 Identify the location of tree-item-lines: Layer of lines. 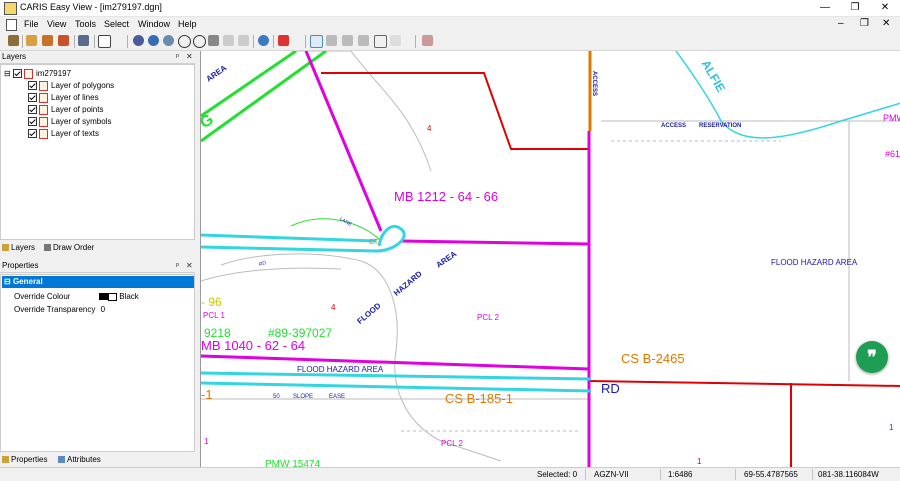
(63, 97).